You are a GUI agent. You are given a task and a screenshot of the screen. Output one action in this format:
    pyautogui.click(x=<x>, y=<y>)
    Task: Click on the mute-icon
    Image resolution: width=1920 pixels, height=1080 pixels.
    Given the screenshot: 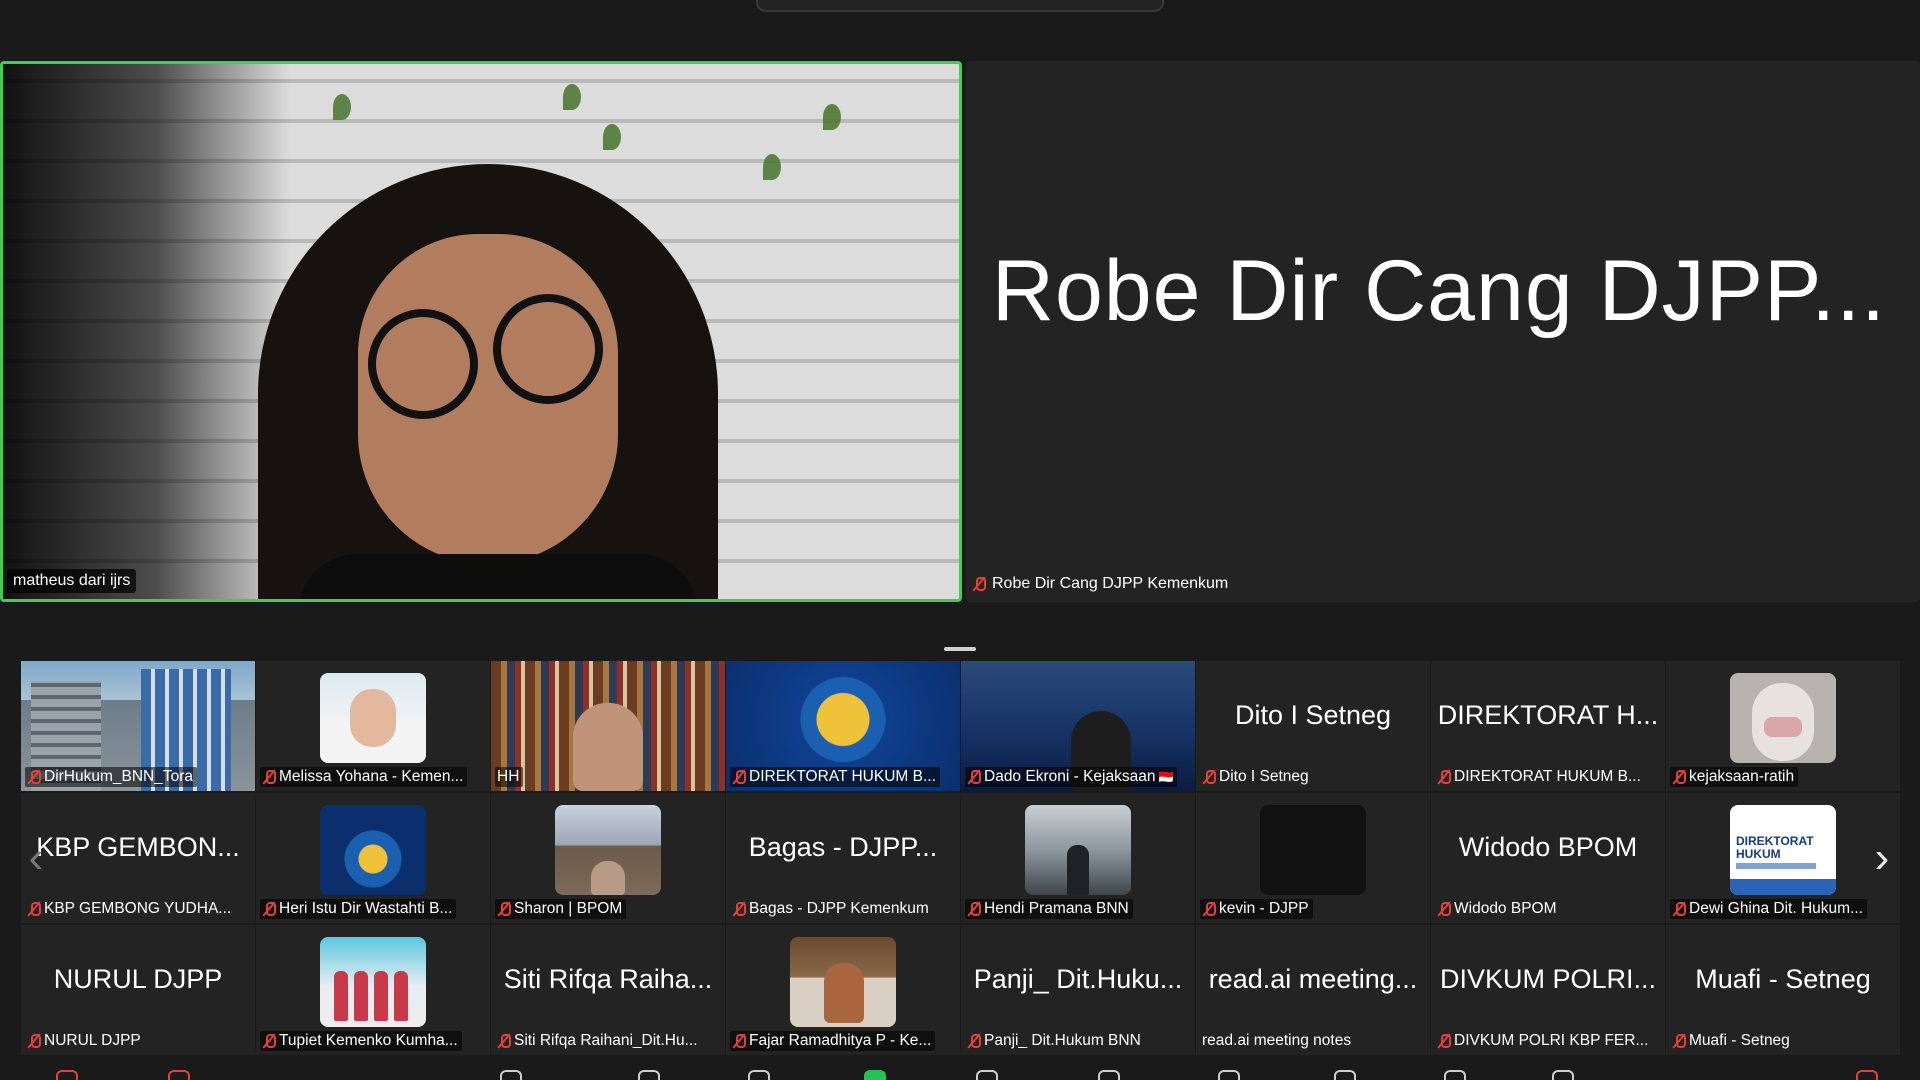 What is the action you would take?
    pyautogui.click(x=67, y=1075)
    